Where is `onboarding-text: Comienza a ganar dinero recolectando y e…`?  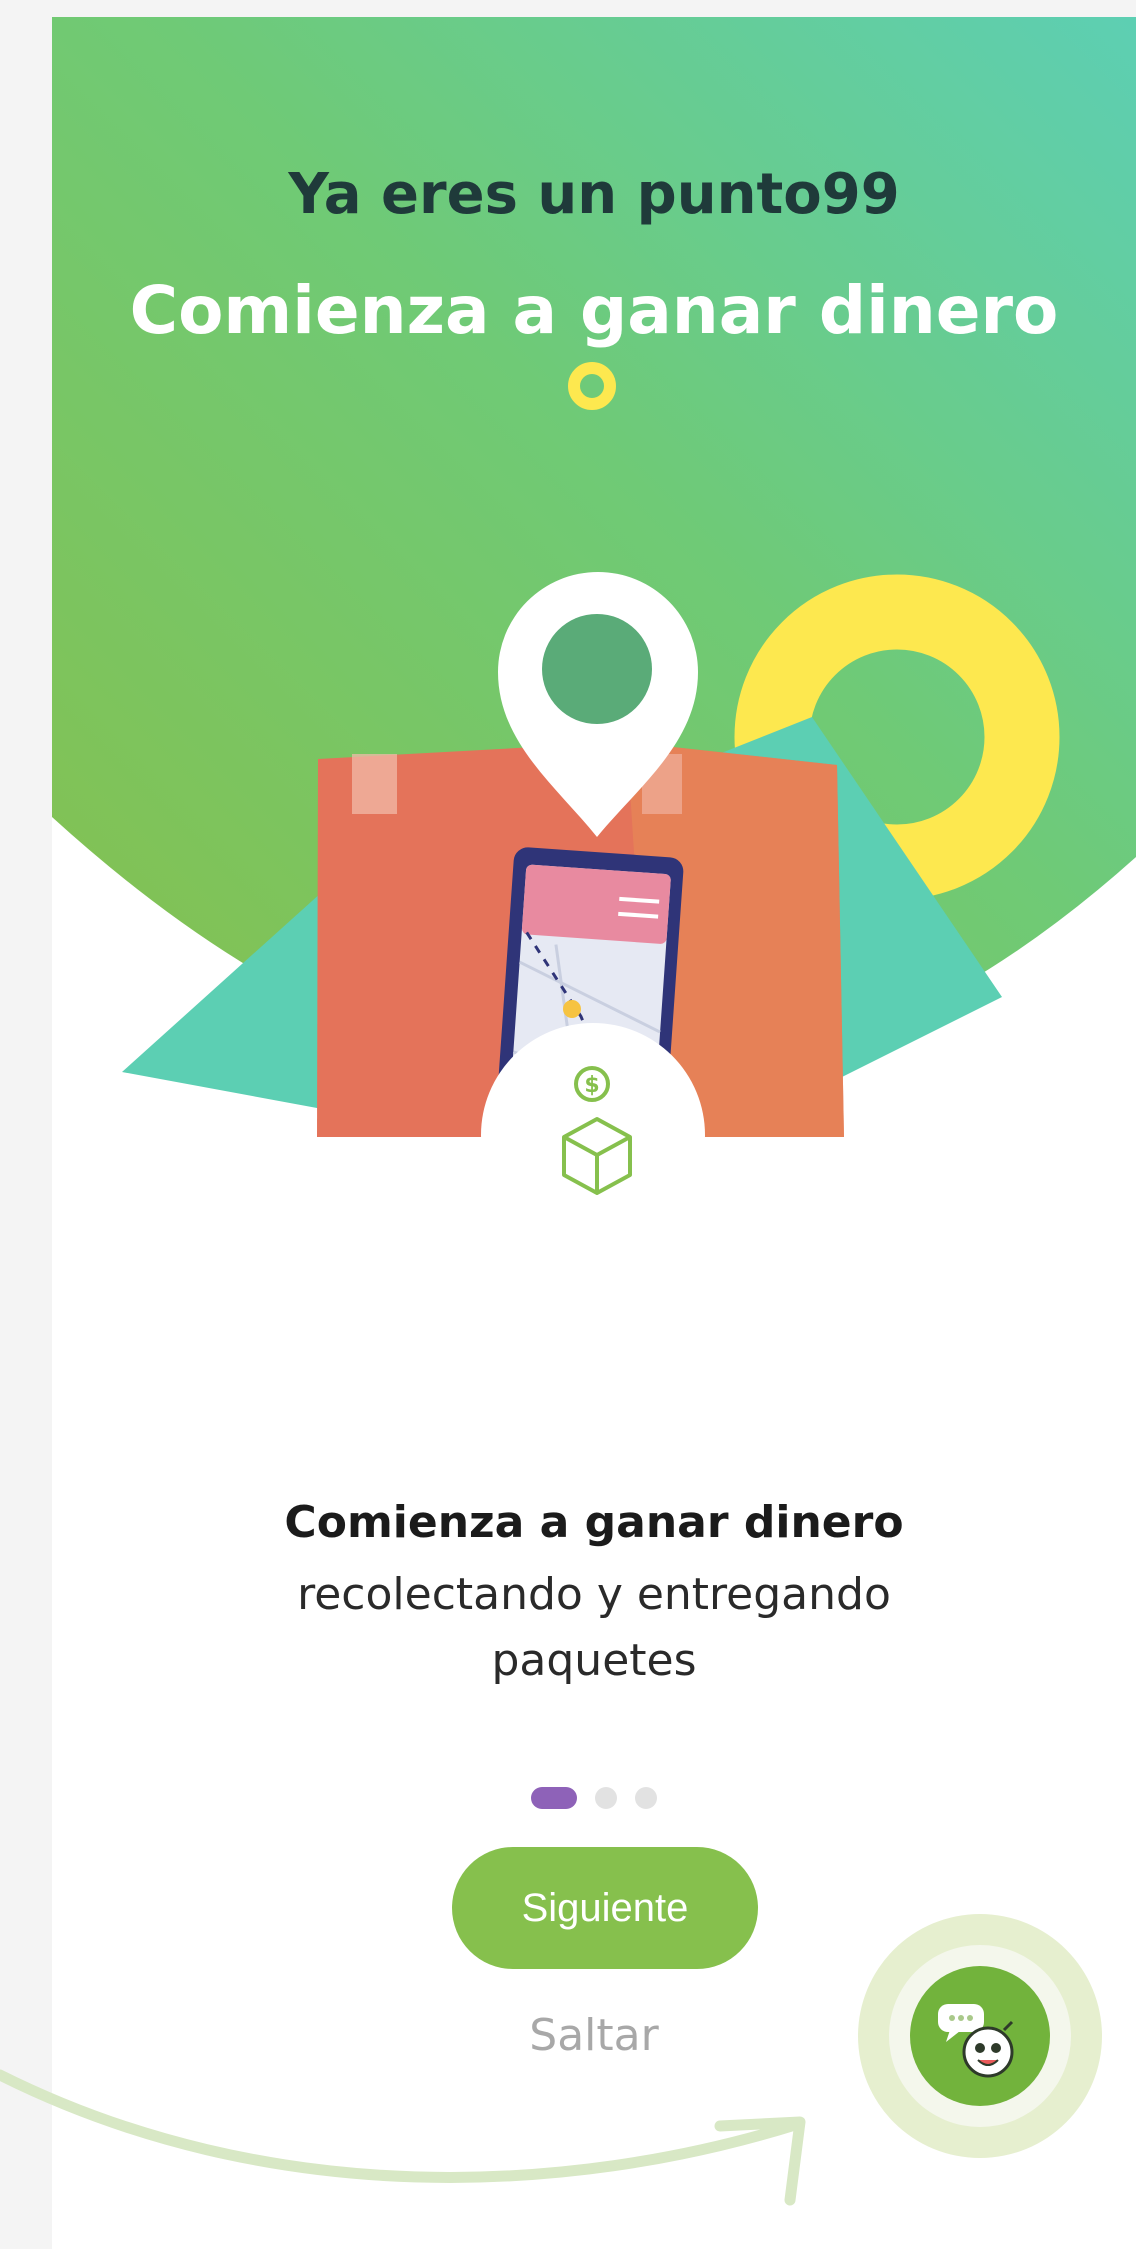
onboarding-text: Comienza a ganar dinero recolectando y e… is located at coordinates (594, 1595).